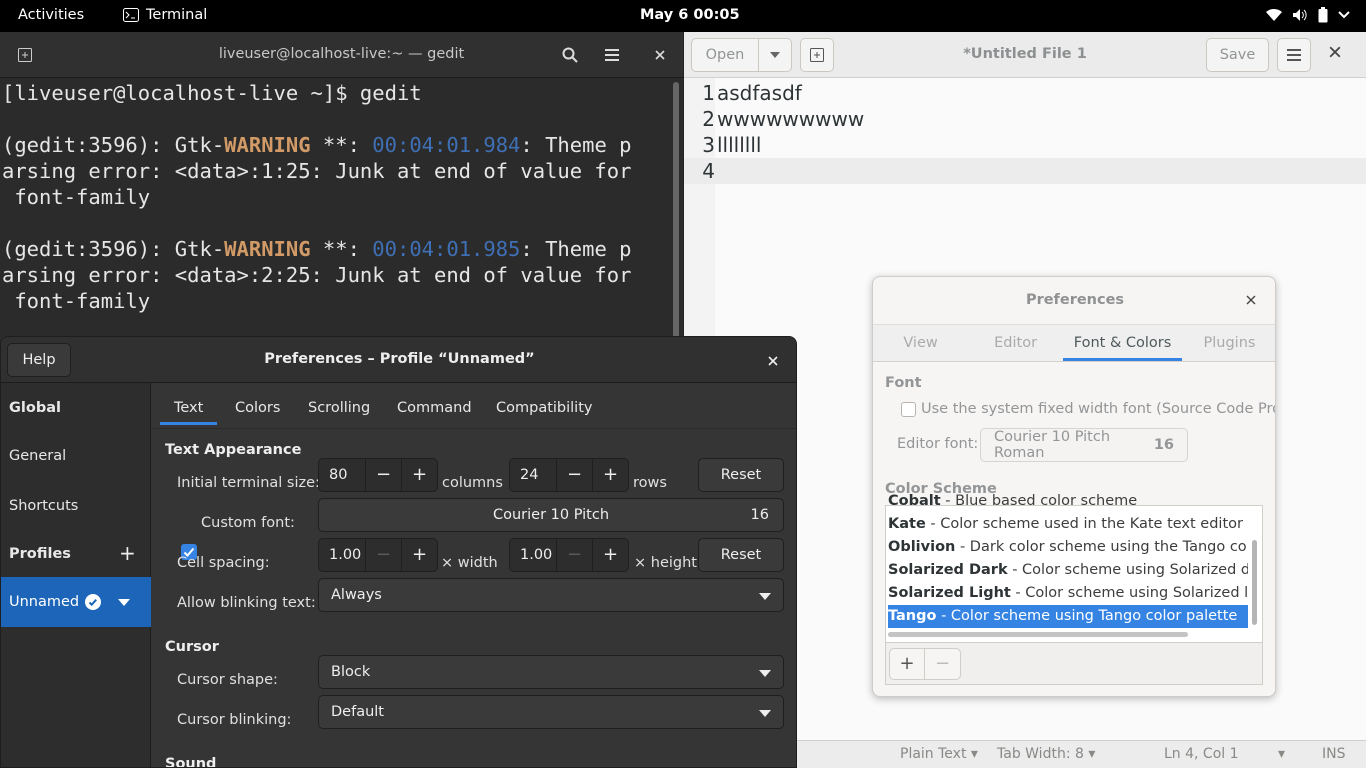 The image size is (1366, 768). I want to click on tab-width-selector: Tab Width: 8 ▾, so click(1046, 754).